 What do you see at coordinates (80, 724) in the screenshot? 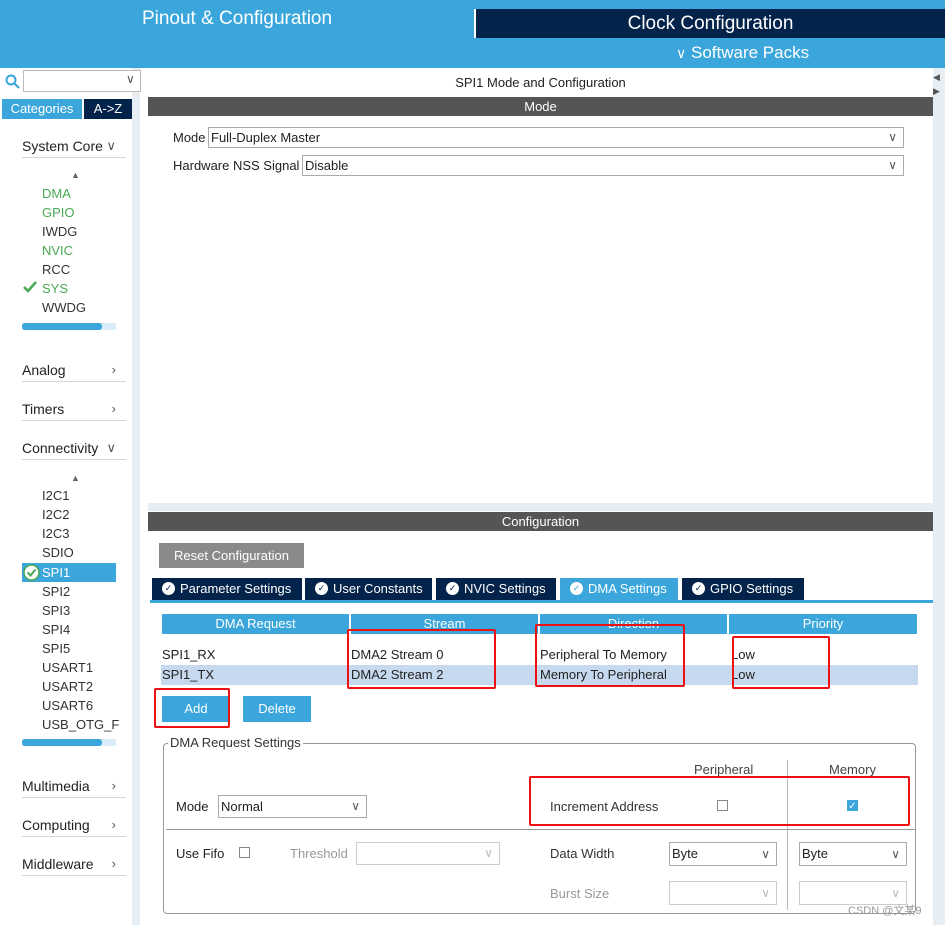
I see `sidebar-item-usb-otg-fs: USB_OTG_F` at bounding box center [80, 724].